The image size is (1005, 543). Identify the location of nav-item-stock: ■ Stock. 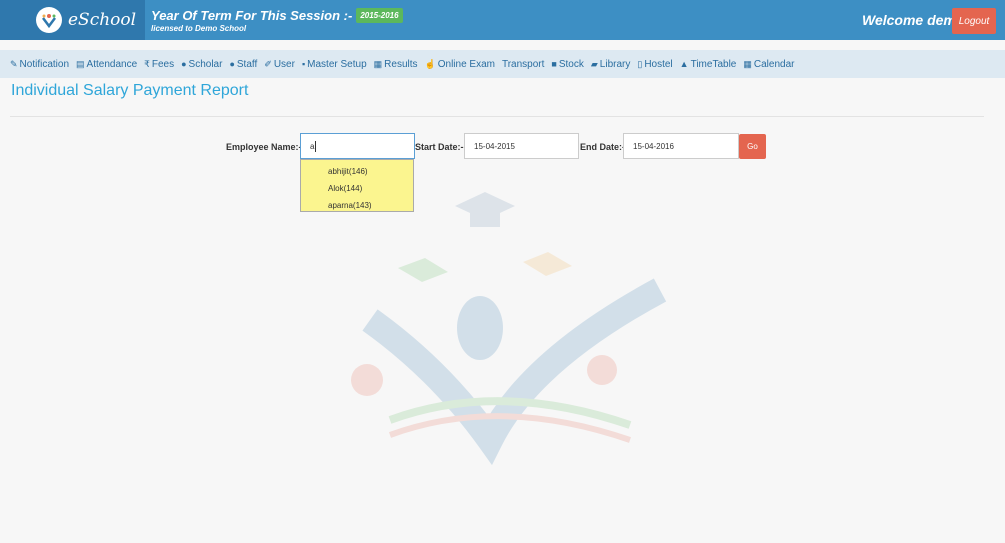
(567, 64).